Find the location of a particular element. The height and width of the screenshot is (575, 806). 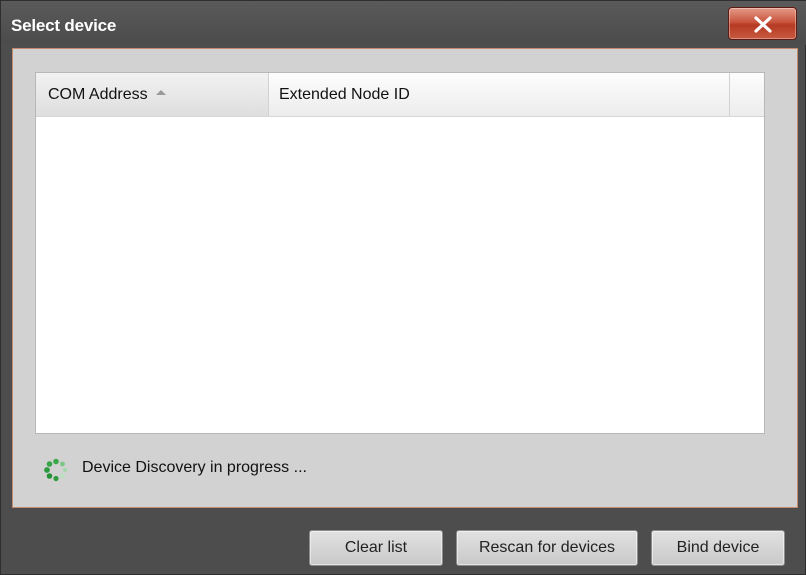

column-header-extended-node-id: Extended Node ID is located at coordinates (499, 94).